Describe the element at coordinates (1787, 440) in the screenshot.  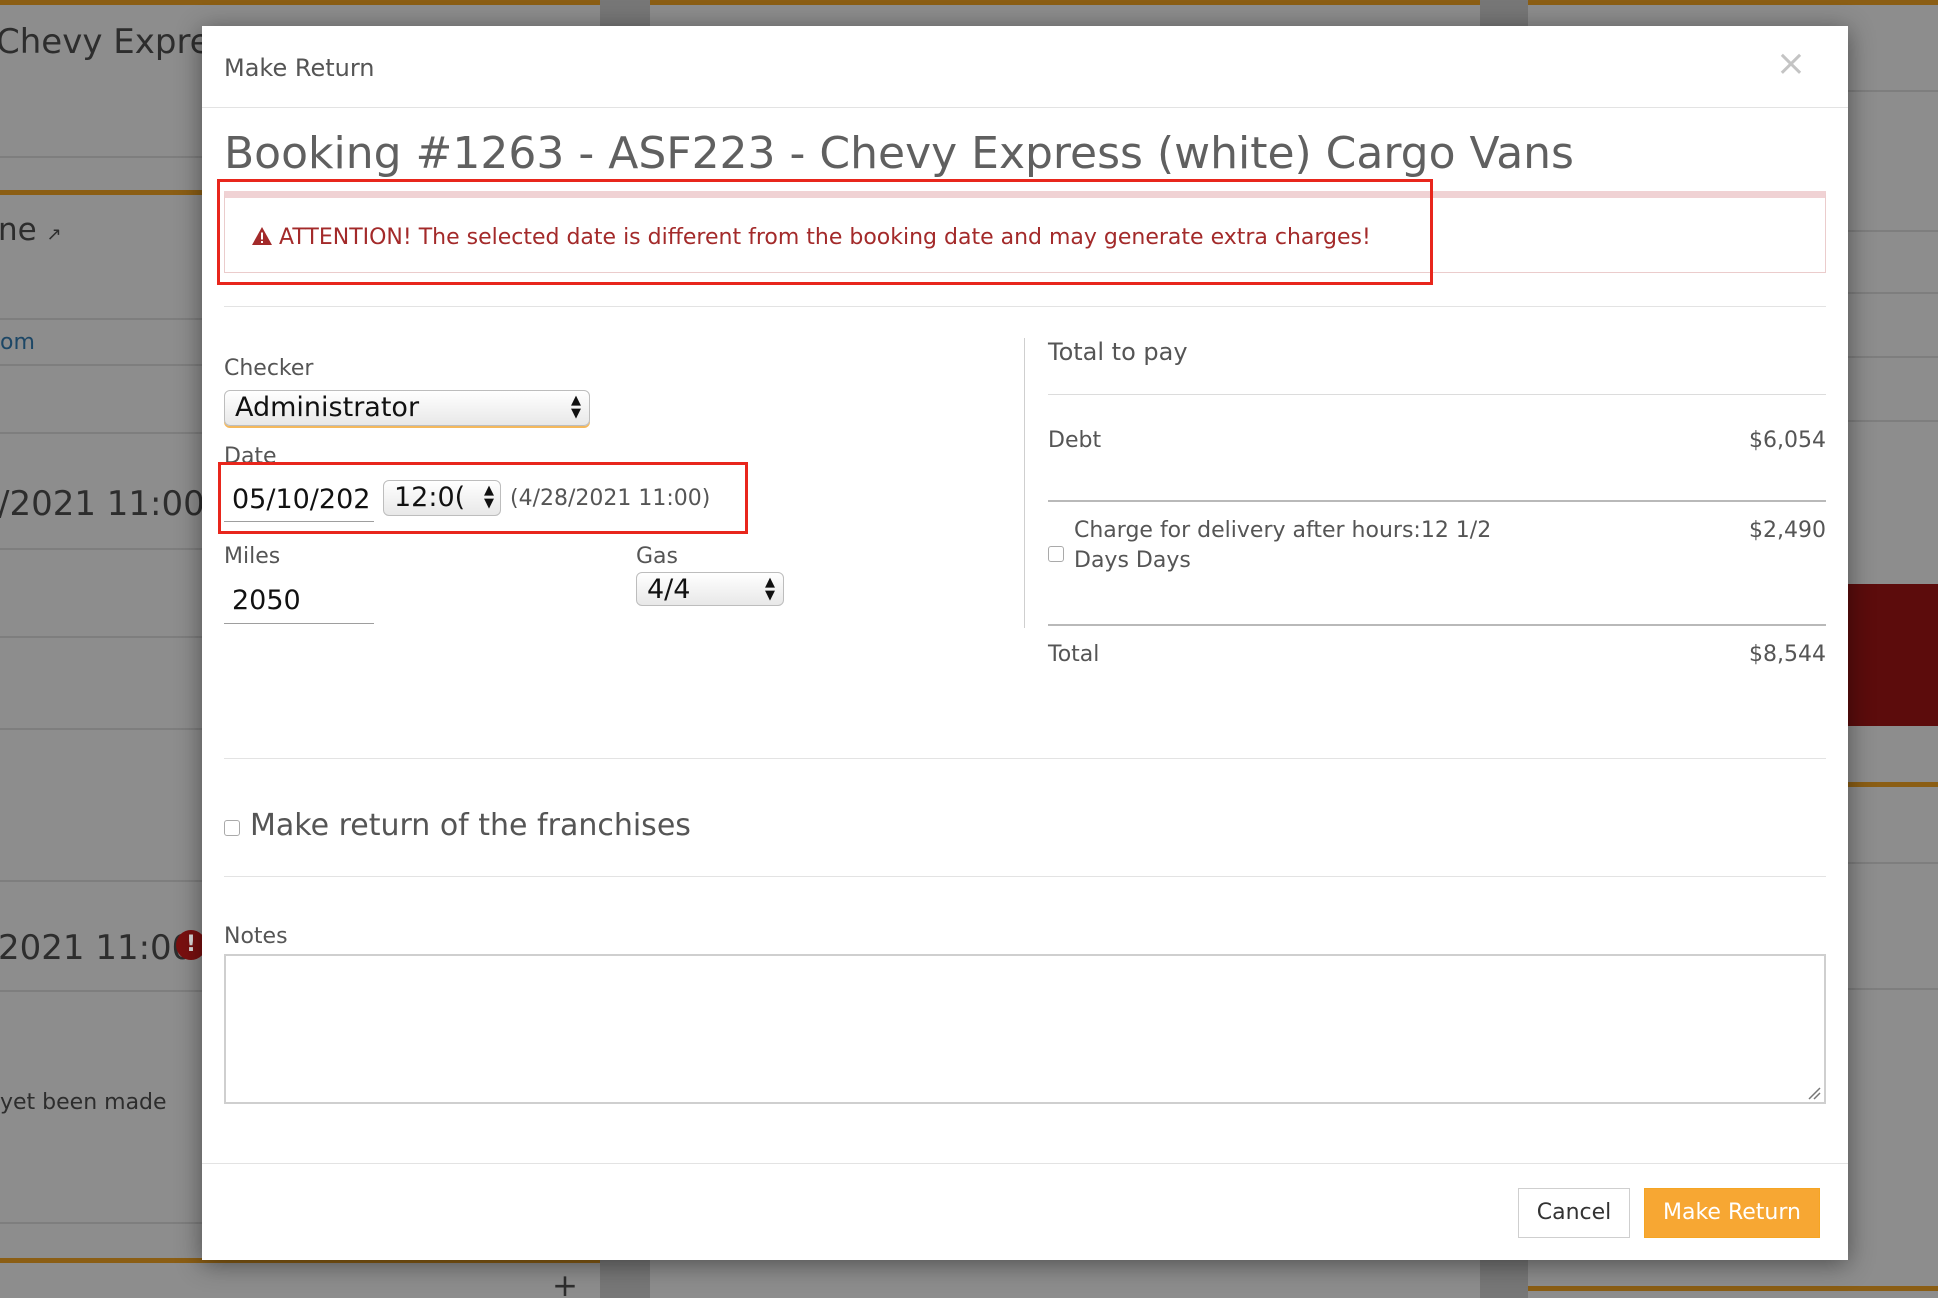
I see `debt-value: $6,054` at that location.